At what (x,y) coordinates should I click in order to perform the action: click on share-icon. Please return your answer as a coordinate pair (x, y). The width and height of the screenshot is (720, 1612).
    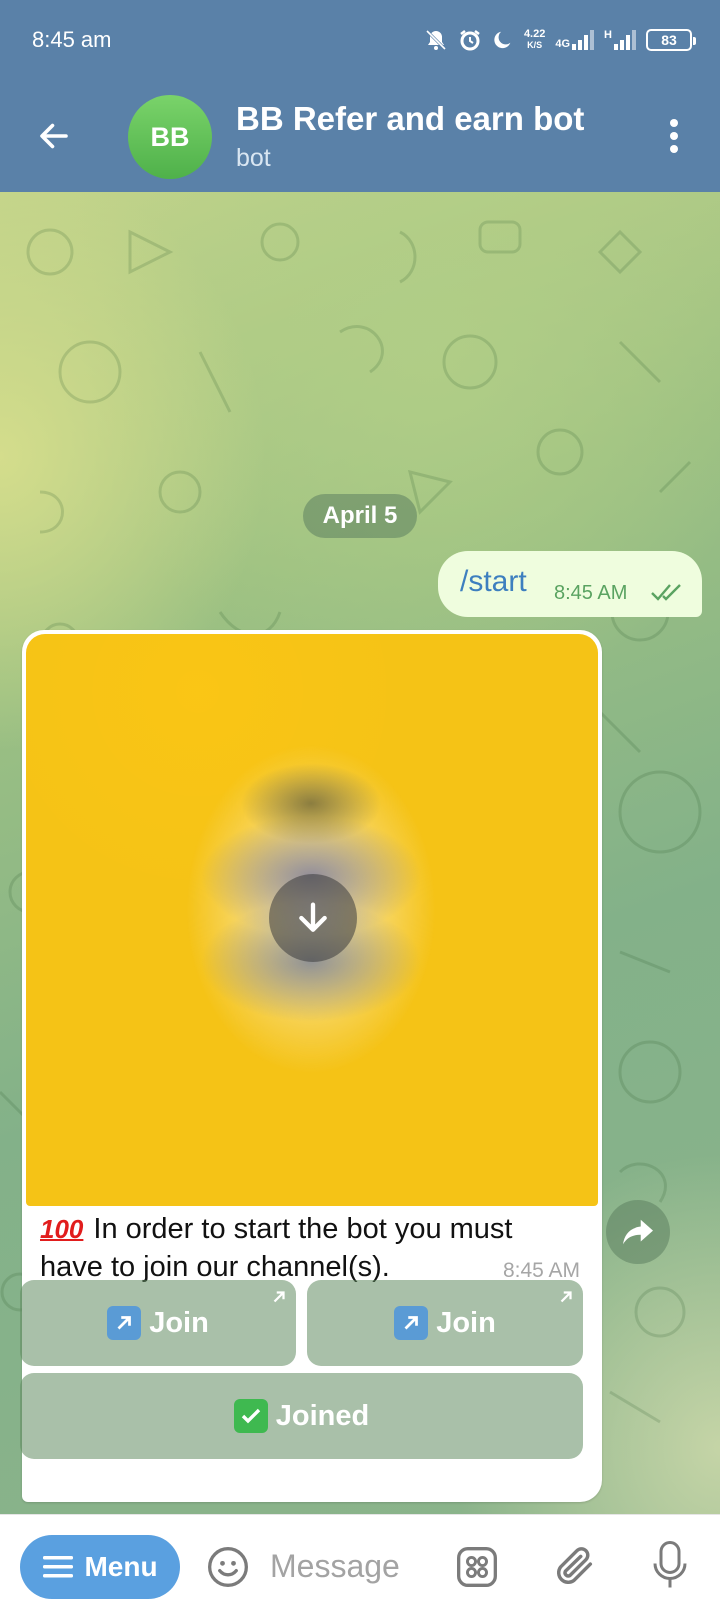
    Looking at the image, I should click on (638, 1232).